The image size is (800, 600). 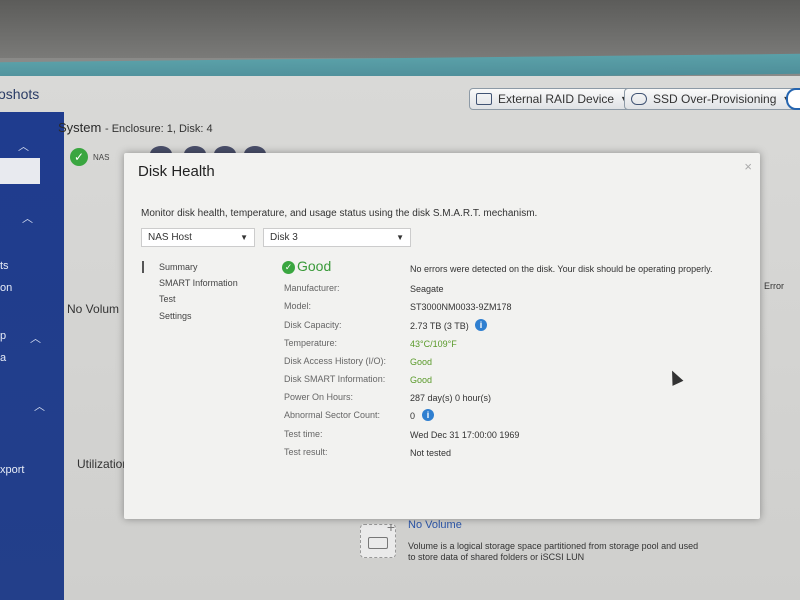 I want to click on nav-selection-indicator, so click(x=143, y=267).